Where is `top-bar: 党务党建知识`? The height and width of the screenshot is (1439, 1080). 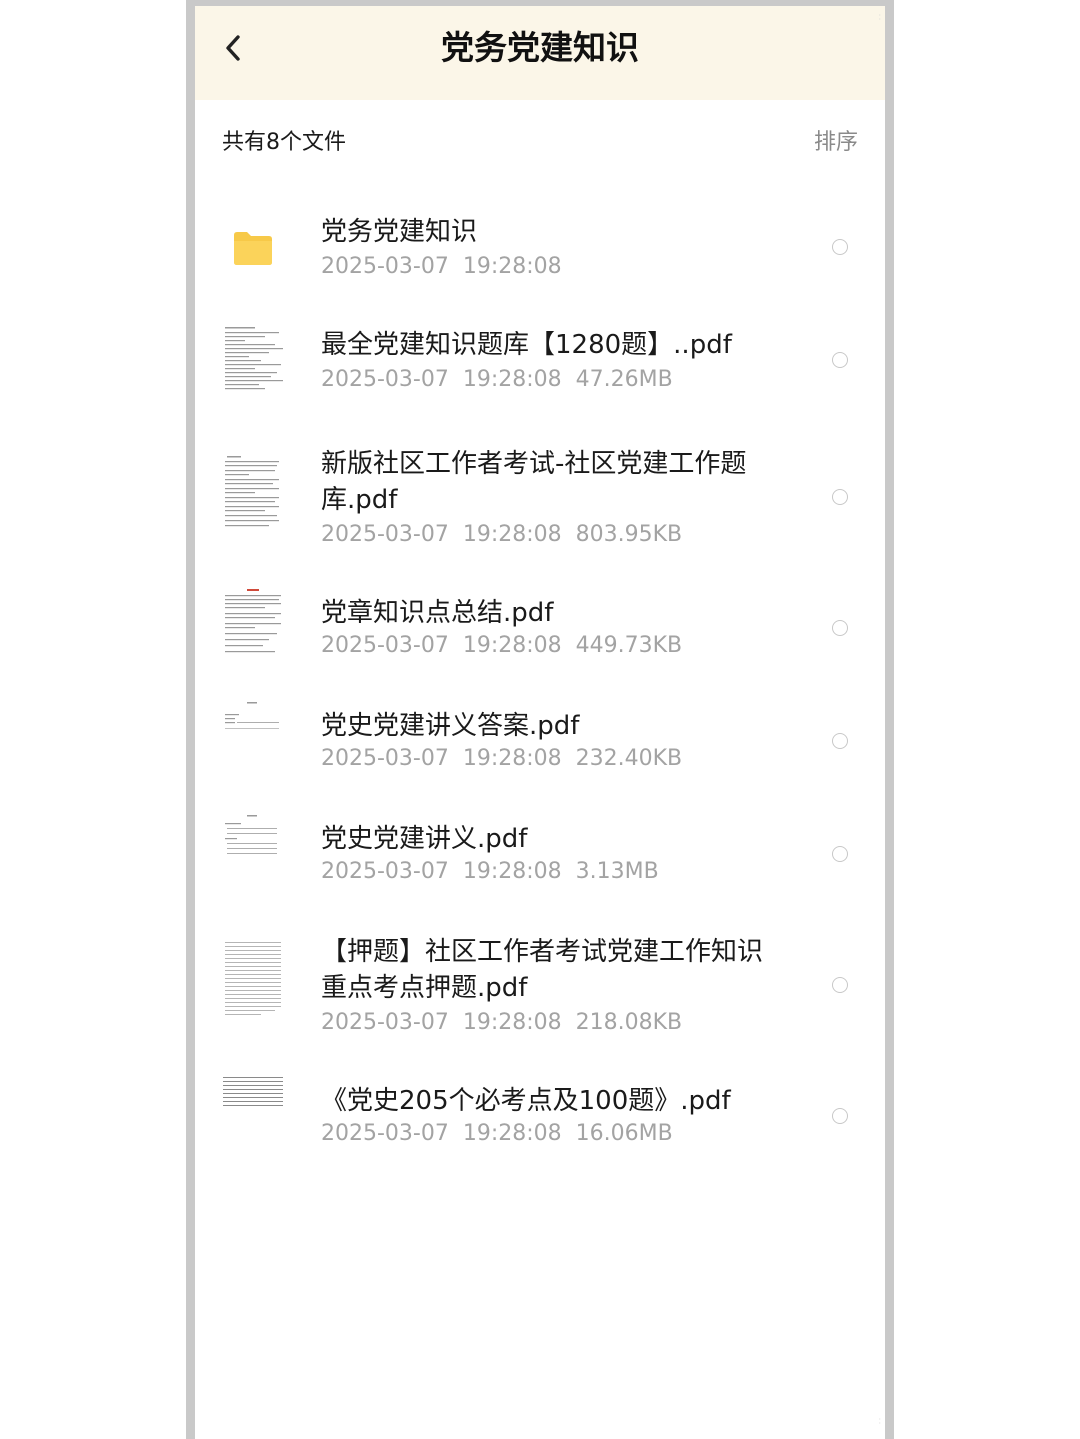 top-bar: 党务党建知识 is located at coordinates (540, 53).